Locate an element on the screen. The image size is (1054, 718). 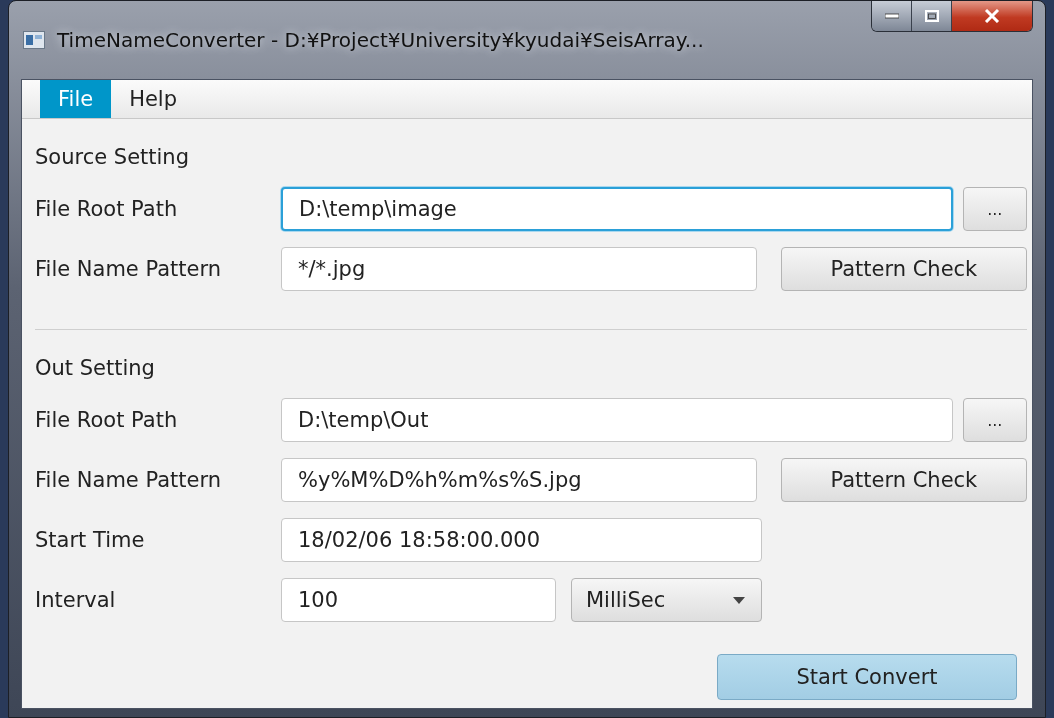
maximize-button is located at coordinates (932, 16).